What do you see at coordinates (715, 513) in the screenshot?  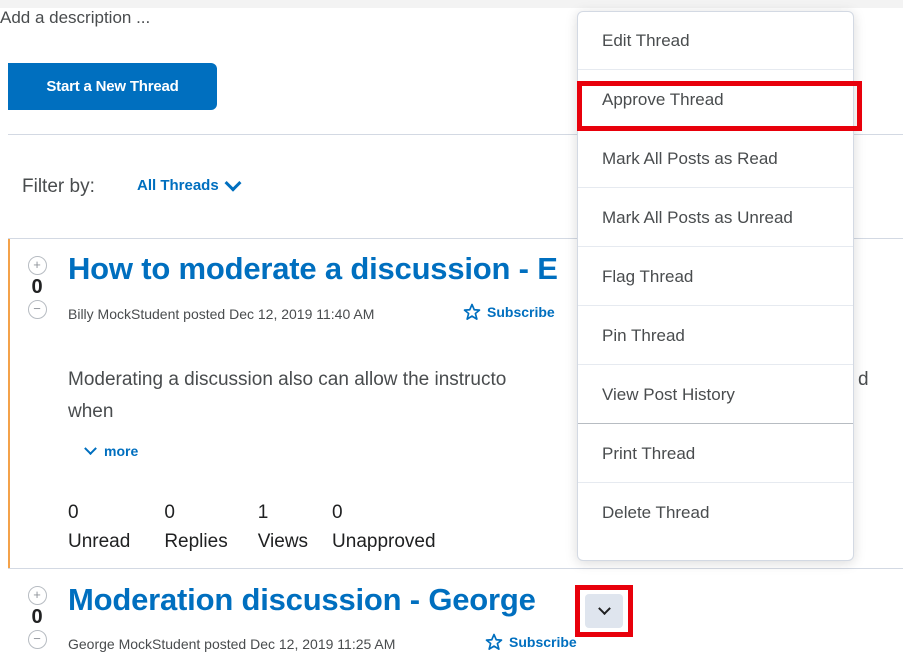 I see `menu-item-delete-thread: Delete Thread` at bounding box center [715, 513].